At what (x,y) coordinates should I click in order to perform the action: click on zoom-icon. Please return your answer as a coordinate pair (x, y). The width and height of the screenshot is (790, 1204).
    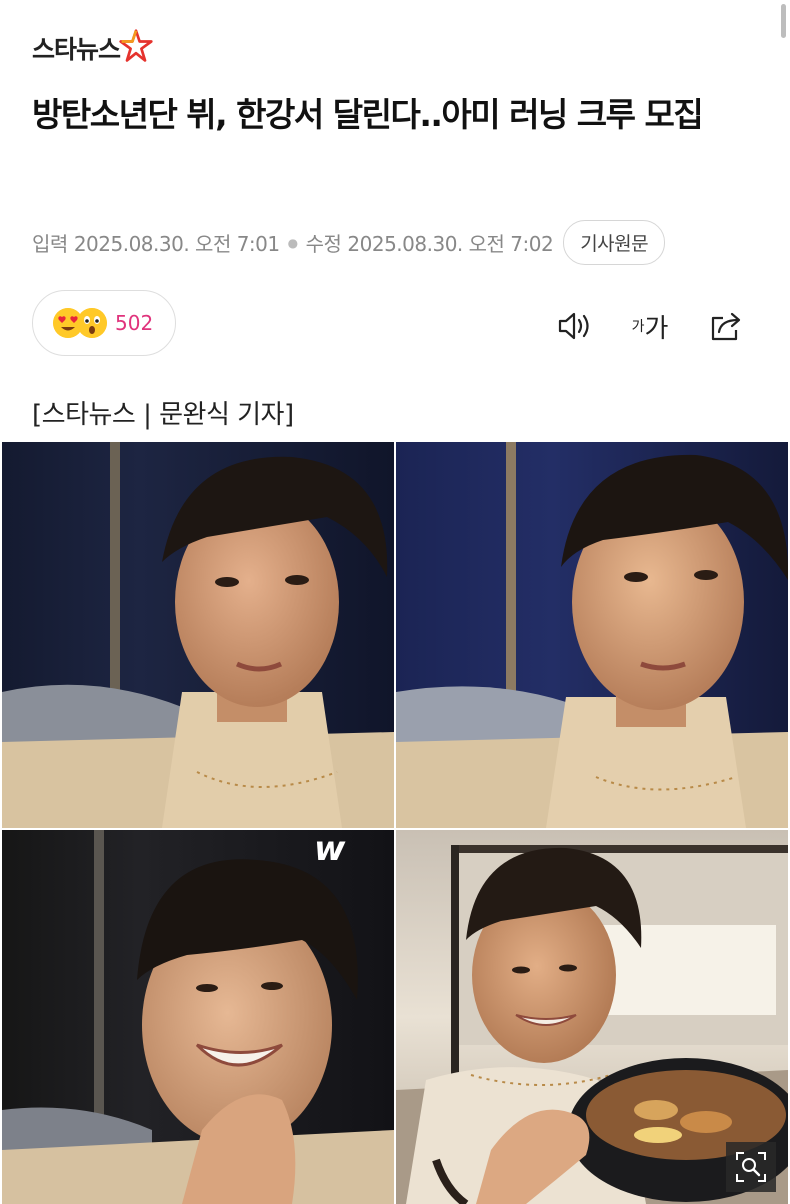
    Looking at the image, I should click on (751, 1167).